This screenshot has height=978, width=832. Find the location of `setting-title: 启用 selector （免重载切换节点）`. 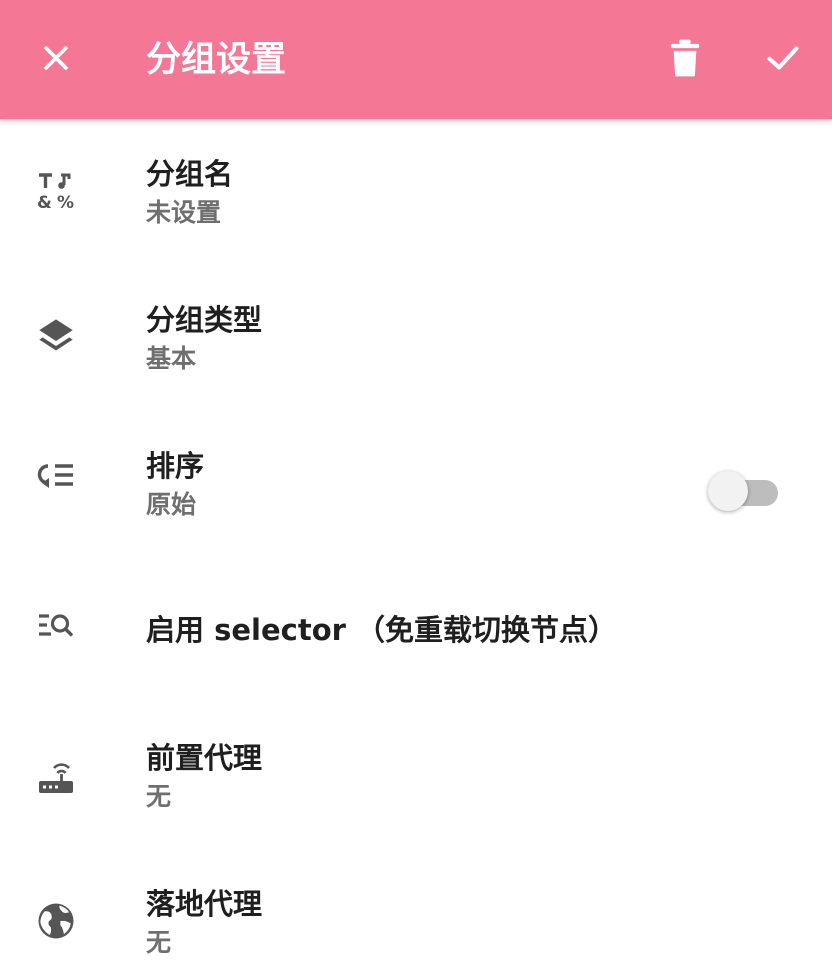

setting-title: 启用 selector （免重载切换节点） is located at coordinates (382, 630).